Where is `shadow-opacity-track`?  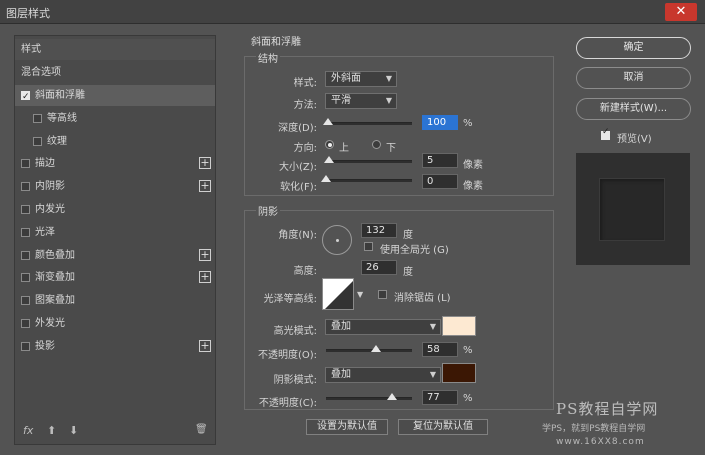 shadow-opacity-track is located at coordinates (369, 398).